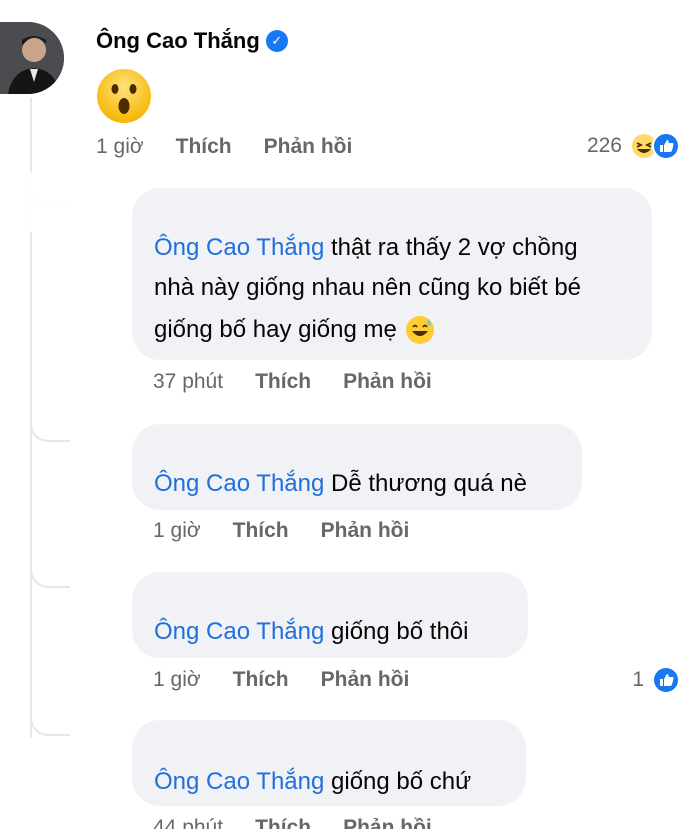  I want to click on comment-author: Ông Cao Thắng ✓, so click(192, 41).